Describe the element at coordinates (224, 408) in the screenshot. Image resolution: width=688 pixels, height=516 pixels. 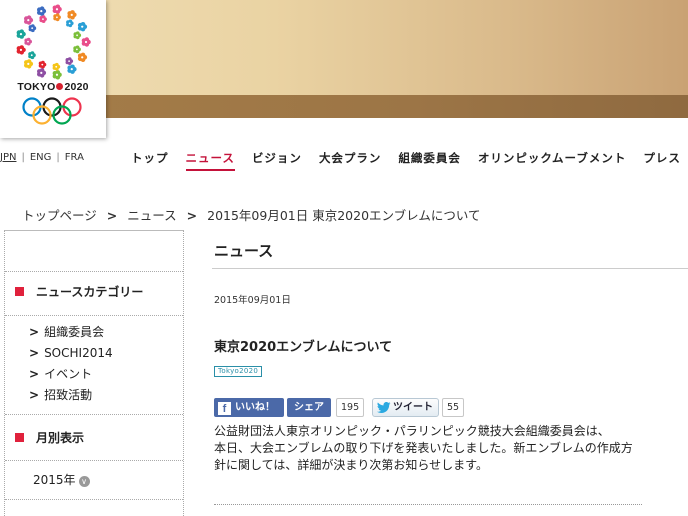
I see `facebook-icon: f` at that location.